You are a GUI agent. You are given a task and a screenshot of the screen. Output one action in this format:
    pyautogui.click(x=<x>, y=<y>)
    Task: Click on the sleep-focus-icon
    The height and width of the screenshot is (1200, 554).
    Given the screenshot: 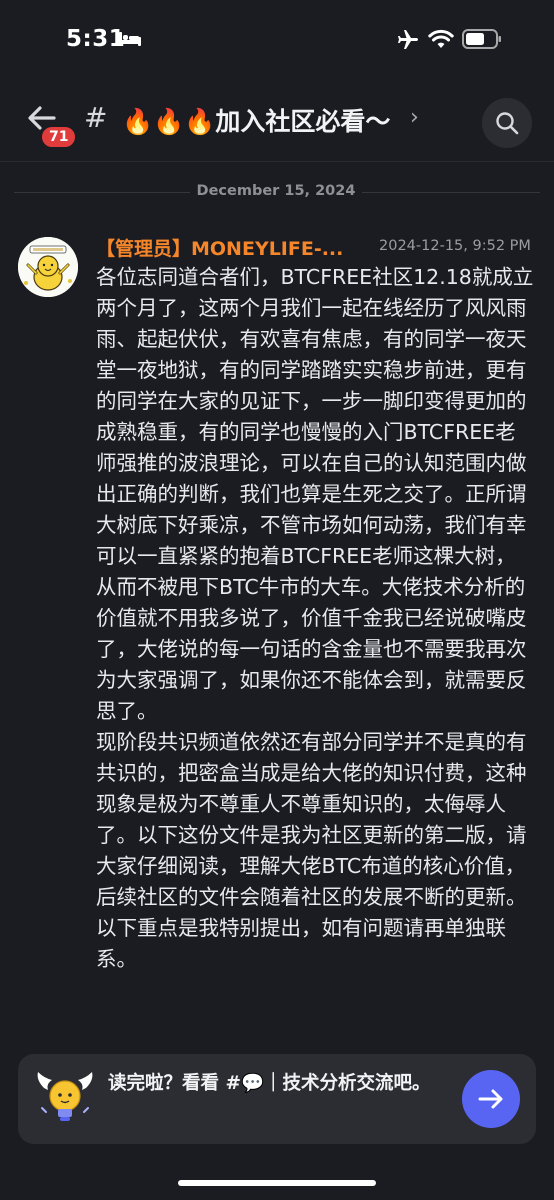 What is the action you would take?
    pyautogui.click(x=130, y=39)
    